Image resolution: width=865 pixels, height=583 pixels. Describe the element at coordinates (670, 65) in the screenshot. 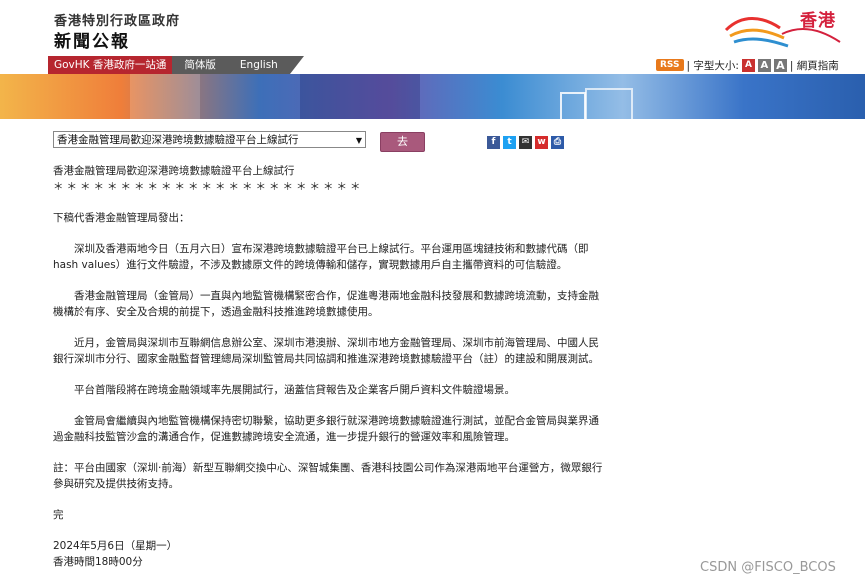

I see `rss-button: RSS` at that location.